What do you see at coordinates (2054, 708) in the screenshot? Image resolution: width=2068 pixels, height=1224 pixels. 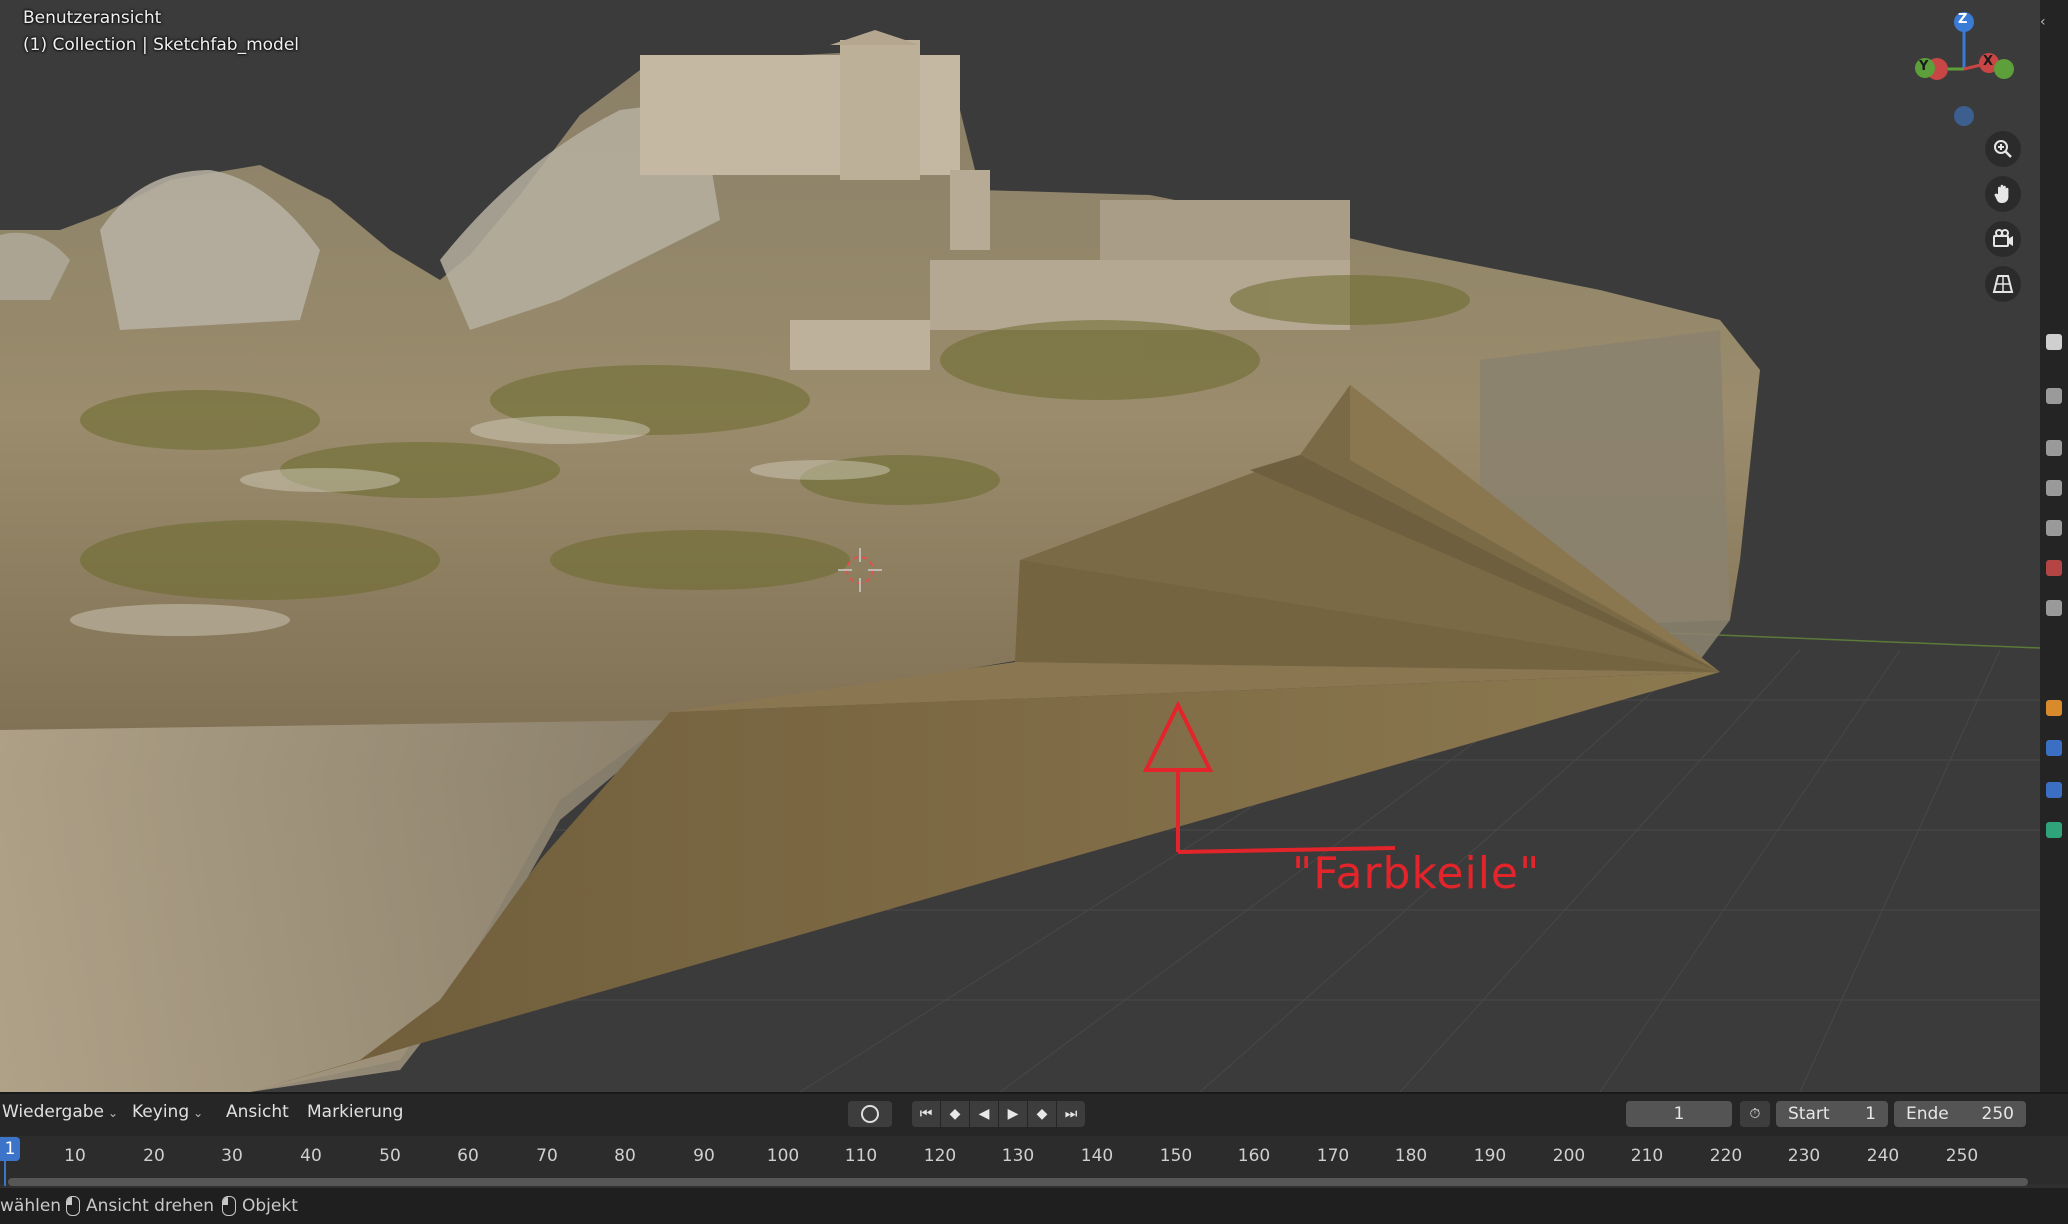 I see `object-tab-icon` at bounding box center [2054, 708].